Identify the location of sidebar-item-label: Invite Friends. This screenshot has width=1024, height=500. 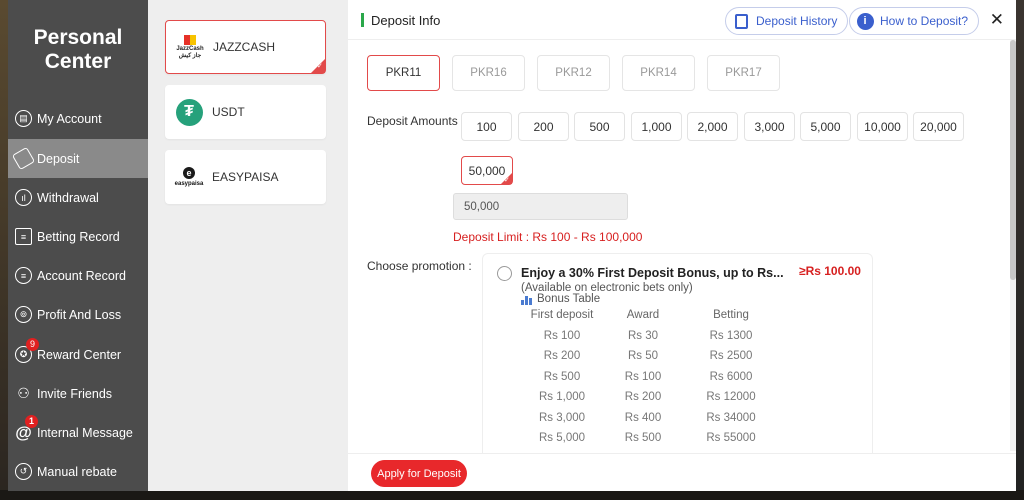
(75, 393).